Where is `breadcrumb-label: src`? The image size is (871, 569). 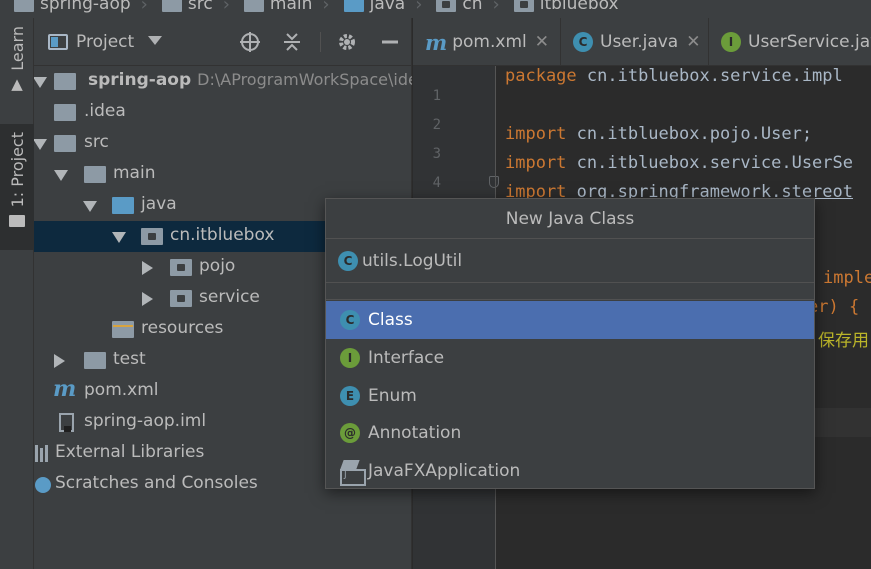
breadcrumb-label: src is located at coordinates (200, 7).